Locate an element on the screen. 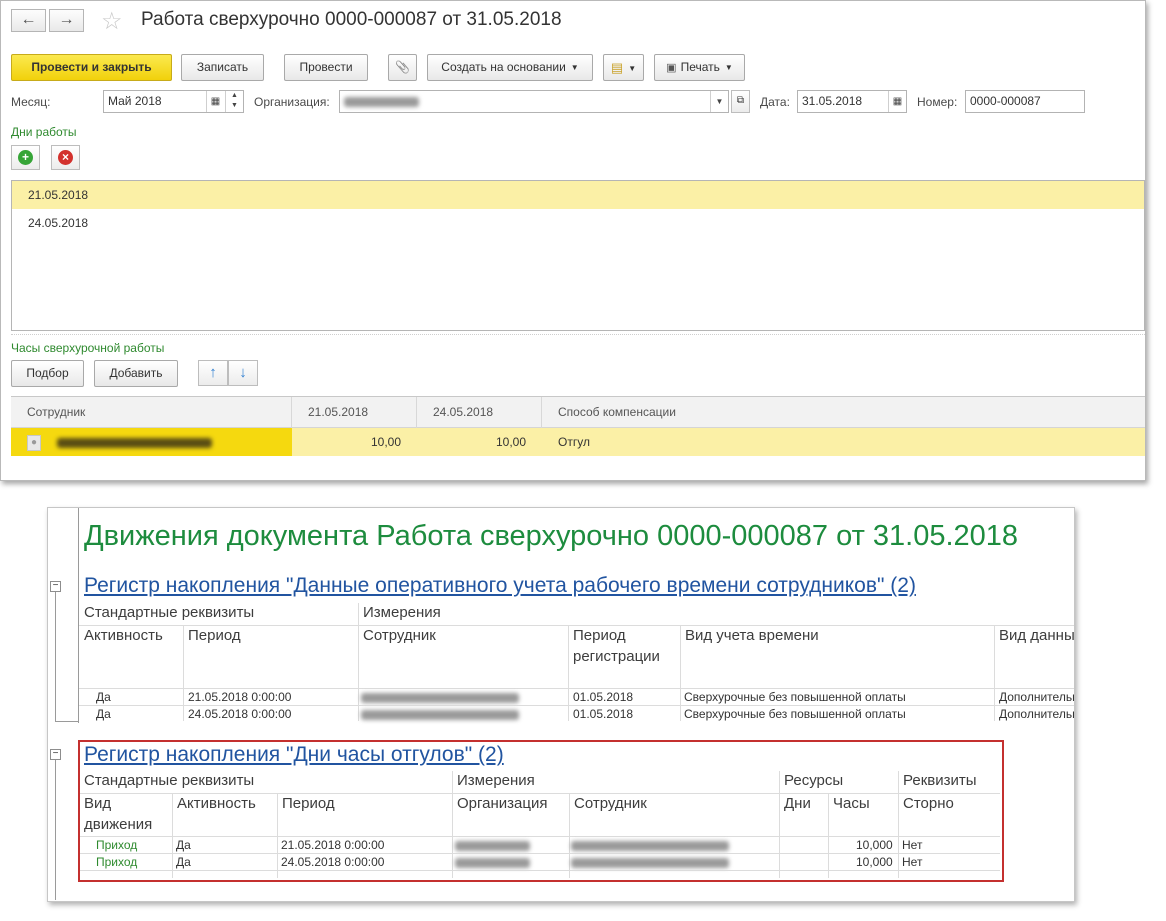 Image resolution: width=1166 pixels, height=921 pixels. column-header-active: Активность is located at coordinates (216, 803).